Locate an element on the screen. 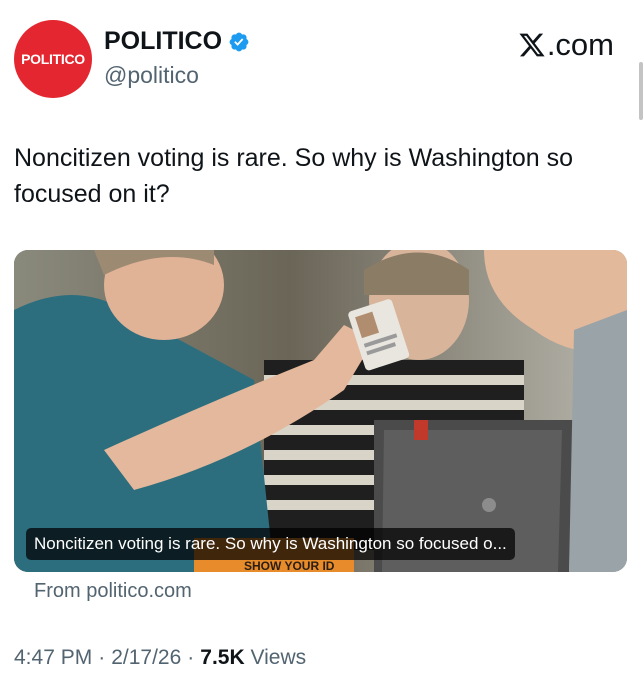 The height and width of the screenshot is (680, 643). card-source: From politico.com is located at coordinates (113, 591).